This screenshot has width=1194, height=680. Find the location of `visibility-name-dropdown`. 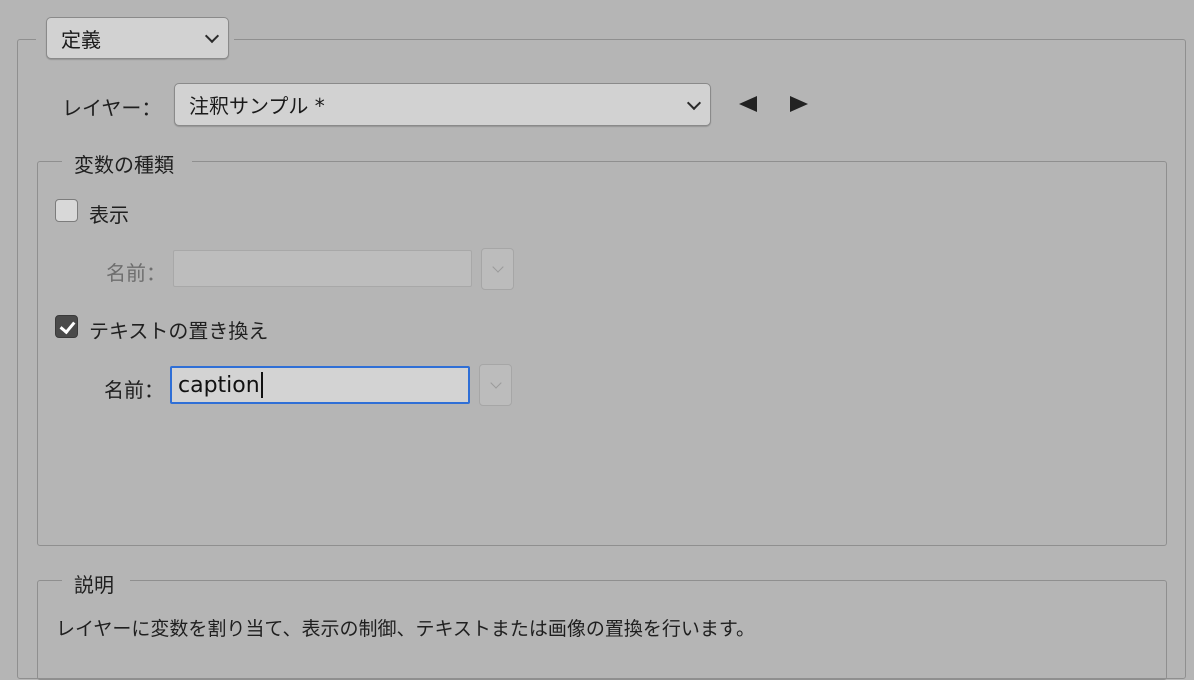

visibility-name-dropdown is located at coordinates (497, 269).